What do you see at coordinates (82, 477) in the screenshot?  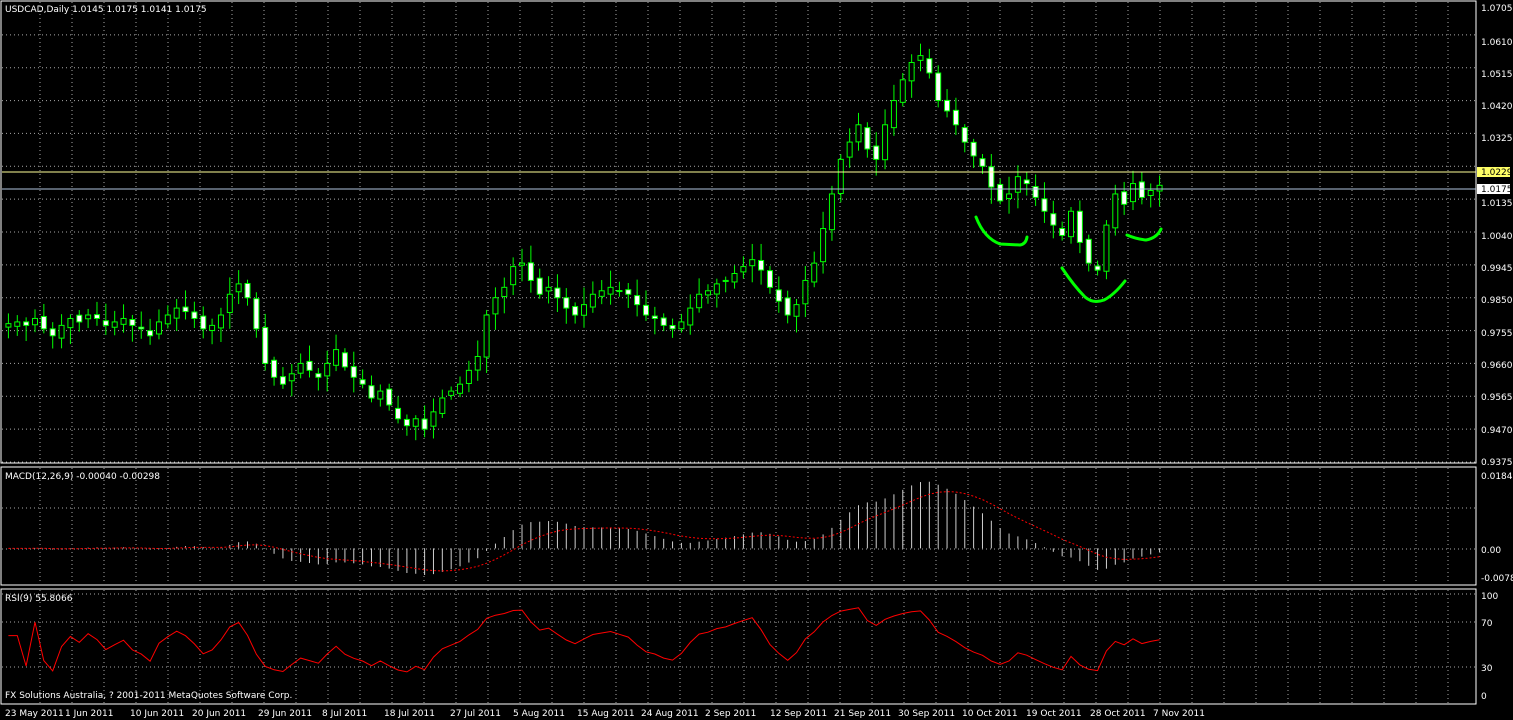 I see `macd-title: MACD(12,26,9) -0.00040 -0.00298` at bounding box center [82, 477].